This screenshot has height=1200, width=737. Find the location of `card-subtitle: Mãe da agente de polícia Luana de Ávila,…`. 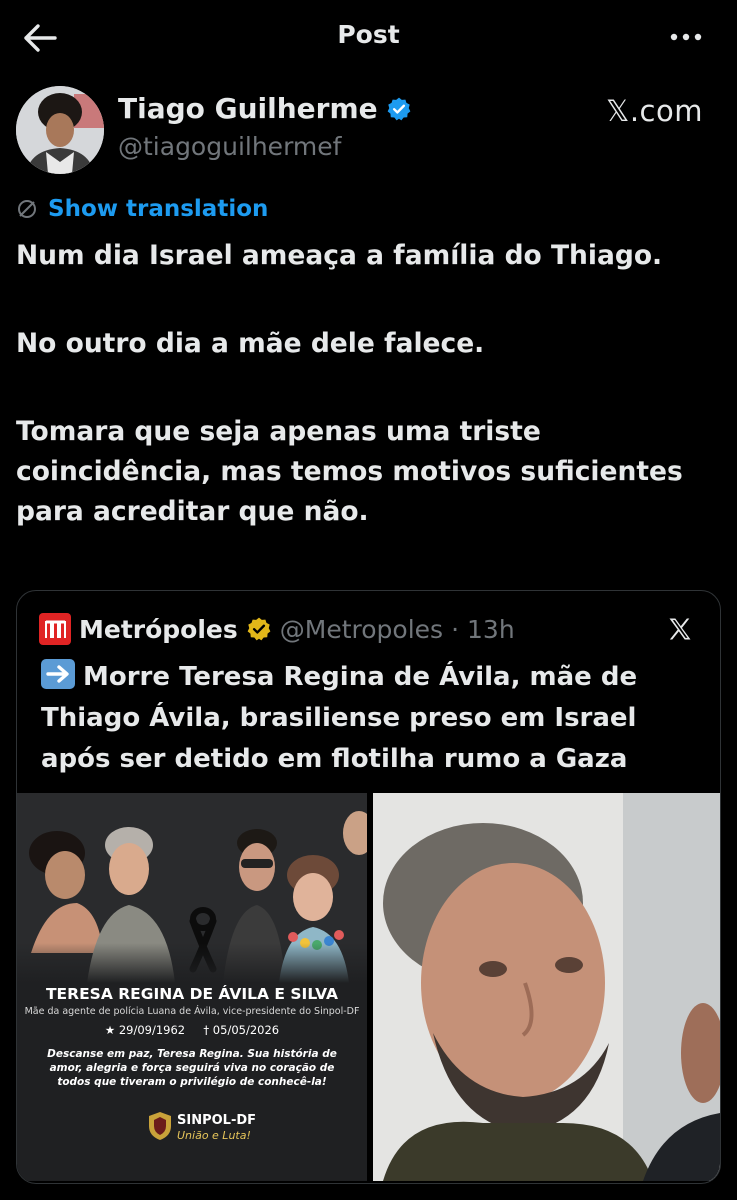

card-subtitle: Mãe da agente de polícia Luana de Ávila,… is located at coordinates (192, 1011).